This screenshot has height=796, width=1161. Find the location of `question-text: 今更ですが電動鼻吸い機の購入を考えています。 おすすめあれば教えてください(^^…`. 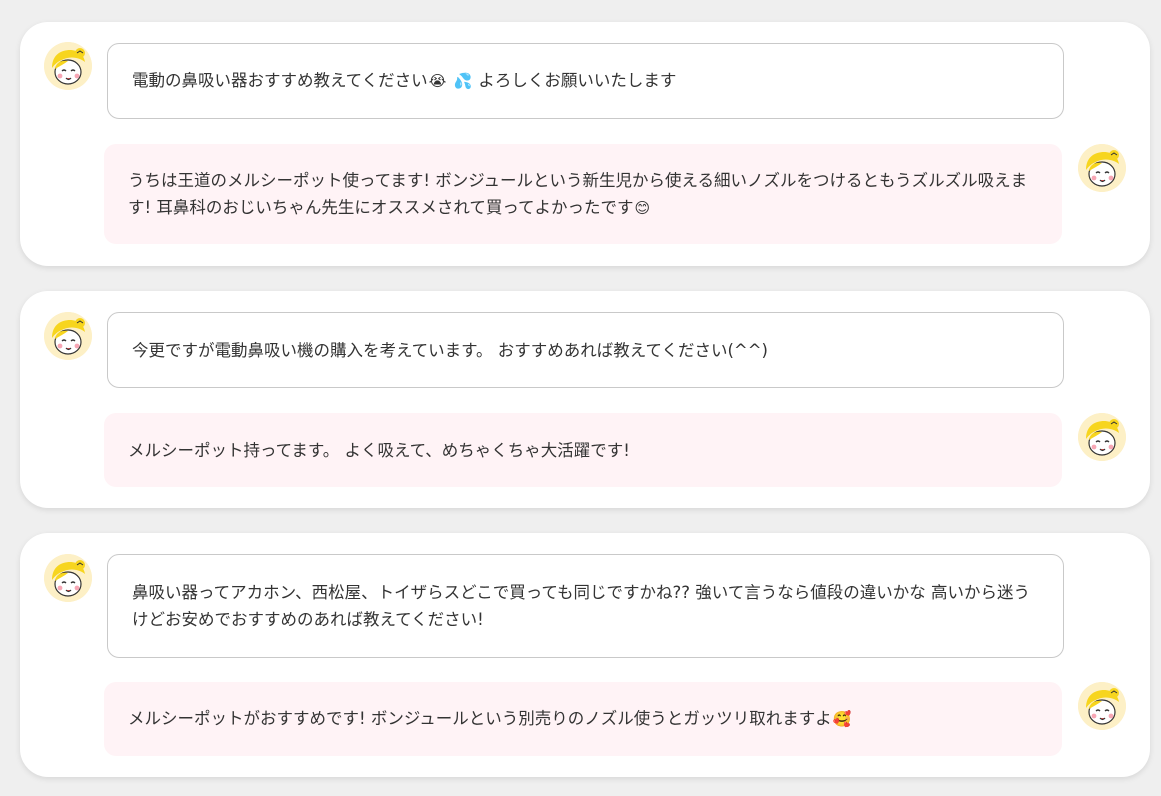

question-text: 今更ですが電動鼻吸い機の購入を考えています。 おすすめあれば教えてください(^^… is located at coordinates (450, 350).